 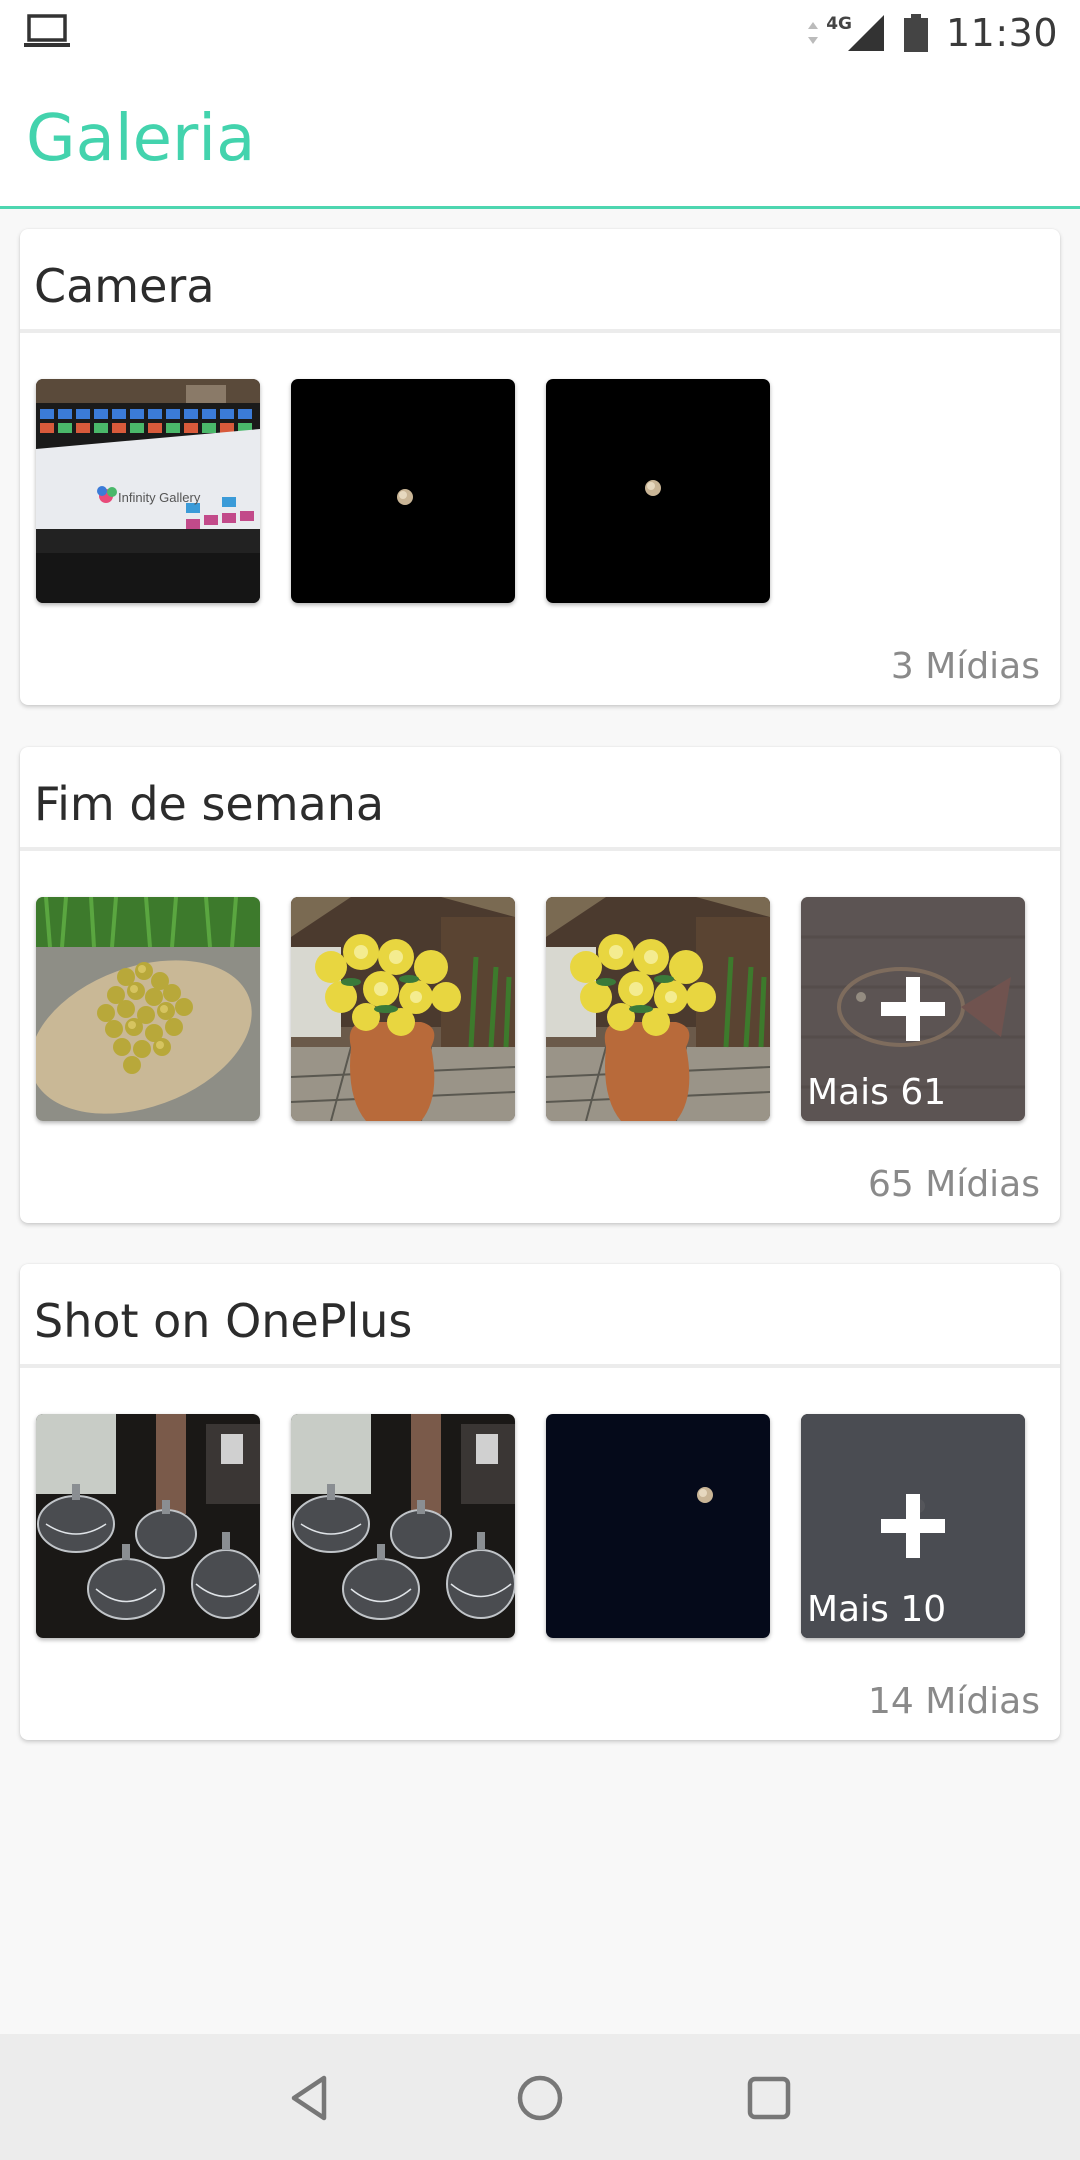 What do you see at coordinates (540, 799) in the screenshot?
I see `album-header: Fim de semana` at bounding box center [540, 799].